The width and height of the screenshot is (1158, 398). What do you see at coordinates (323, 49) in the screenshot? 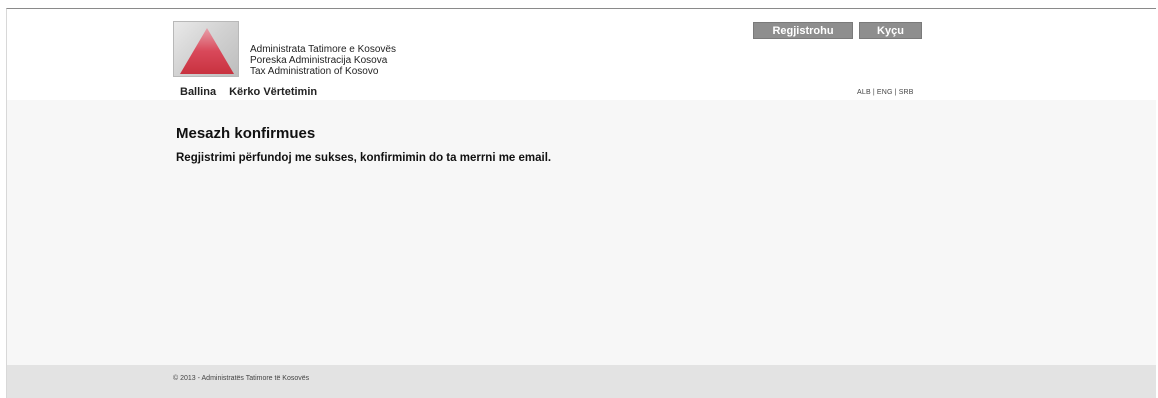
I see `org-name-albanian: Administrata Tatimore e Kosovës` at bounding box center [323, 49].